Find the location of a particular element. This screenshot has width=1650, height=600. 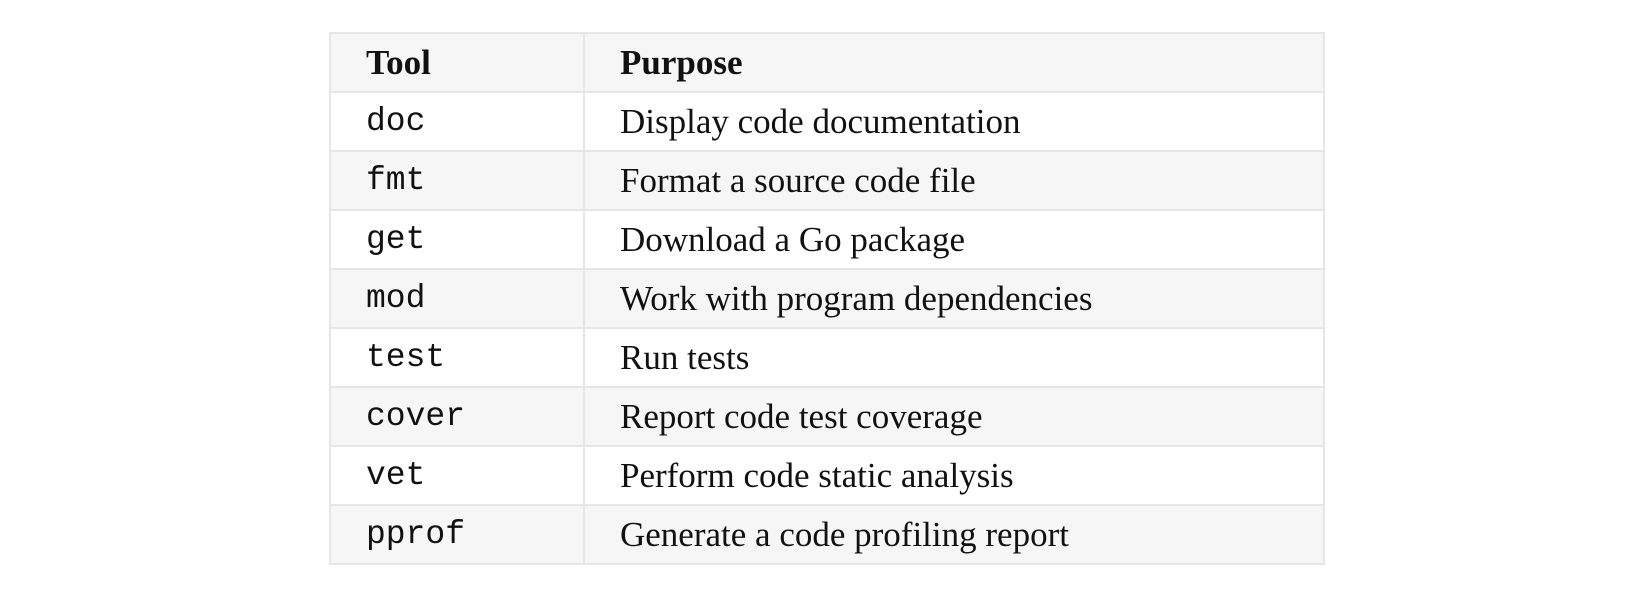

table-row: cover Report code test coverage is located at coordinates (827, 416).